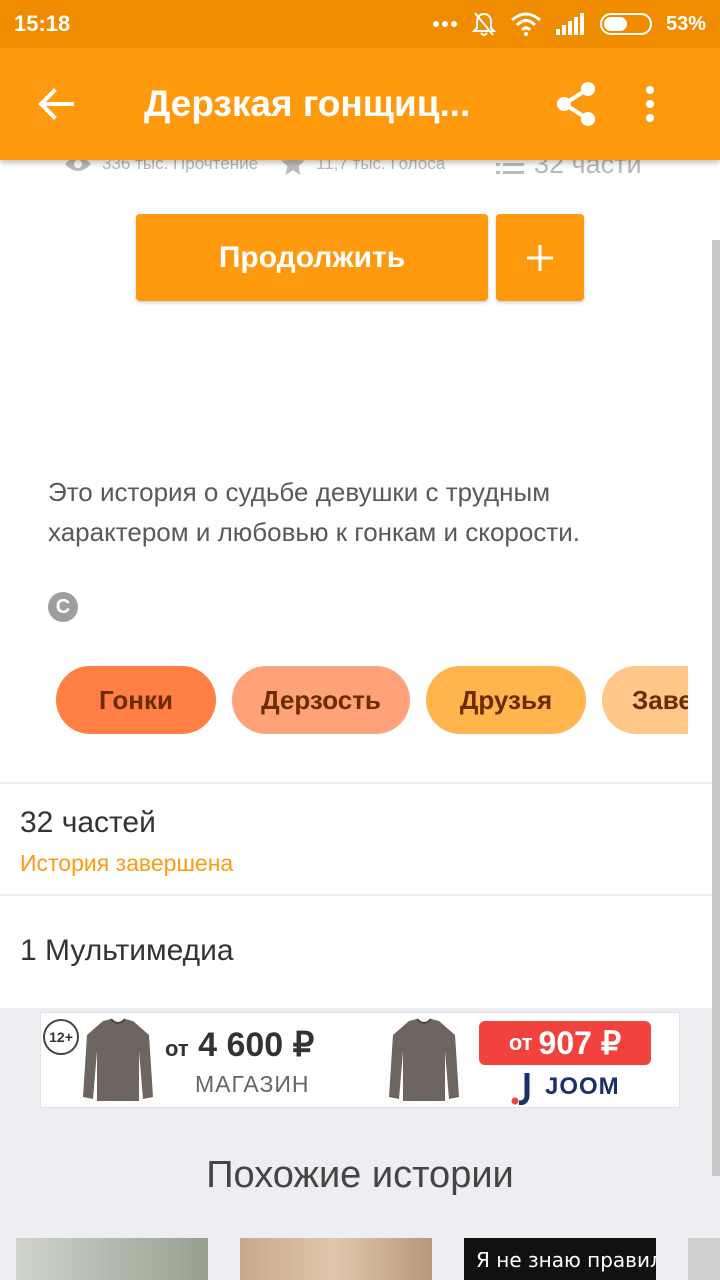 This screenshot has height=1280, width=720. Describe the element at coordinates (560, 1259) in the screenshot. I see `similar-story-thumbnail: Я не знаю правил!` at that location.